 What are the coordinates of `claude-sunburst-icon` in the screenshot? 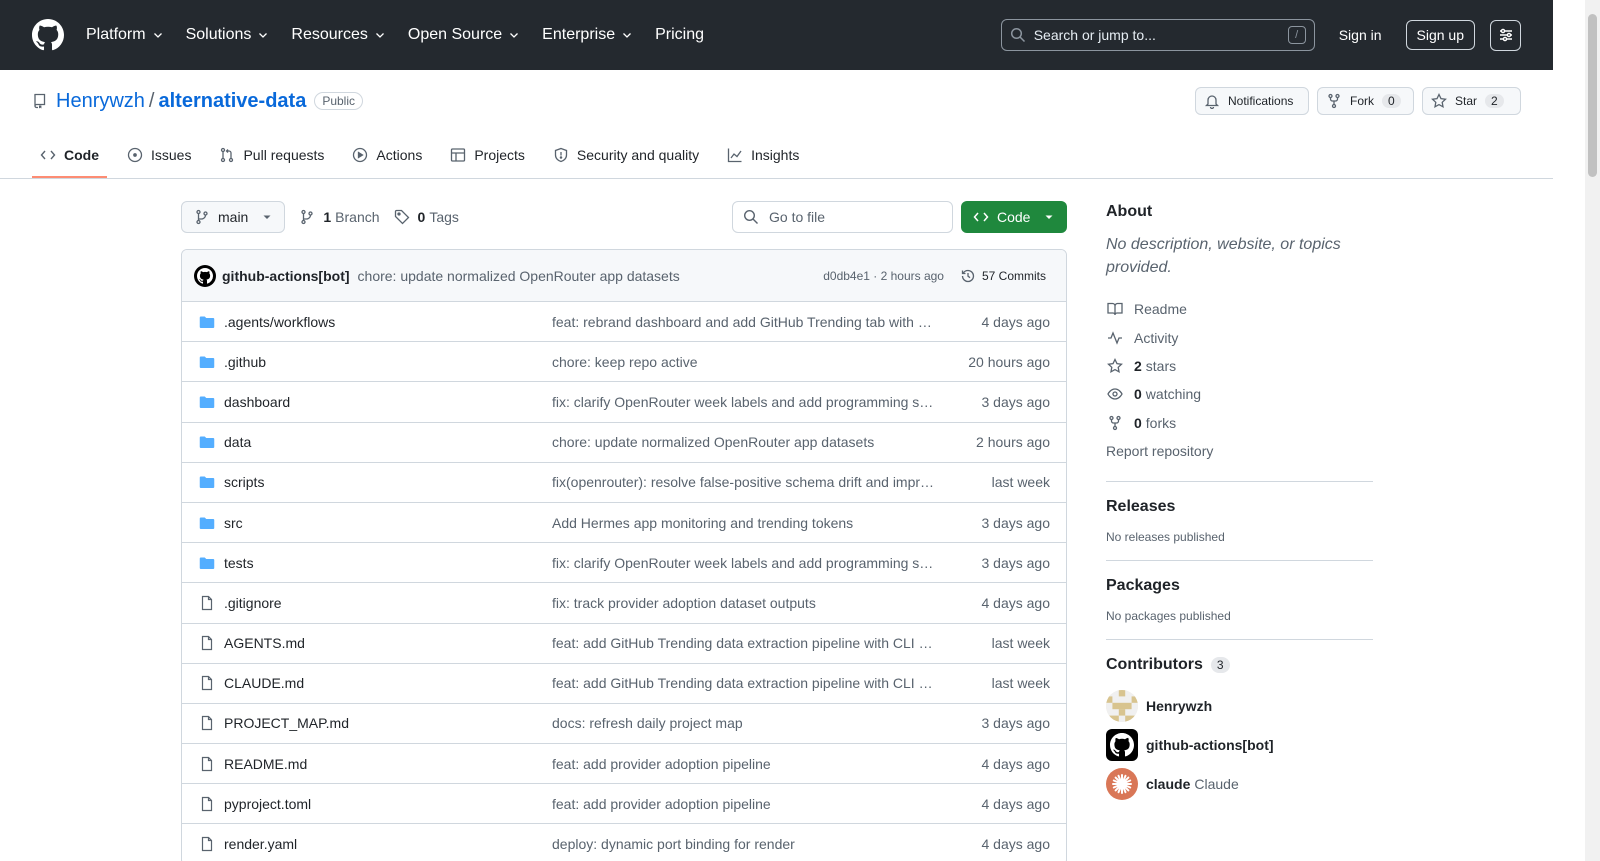 It's located at (1122, 783).